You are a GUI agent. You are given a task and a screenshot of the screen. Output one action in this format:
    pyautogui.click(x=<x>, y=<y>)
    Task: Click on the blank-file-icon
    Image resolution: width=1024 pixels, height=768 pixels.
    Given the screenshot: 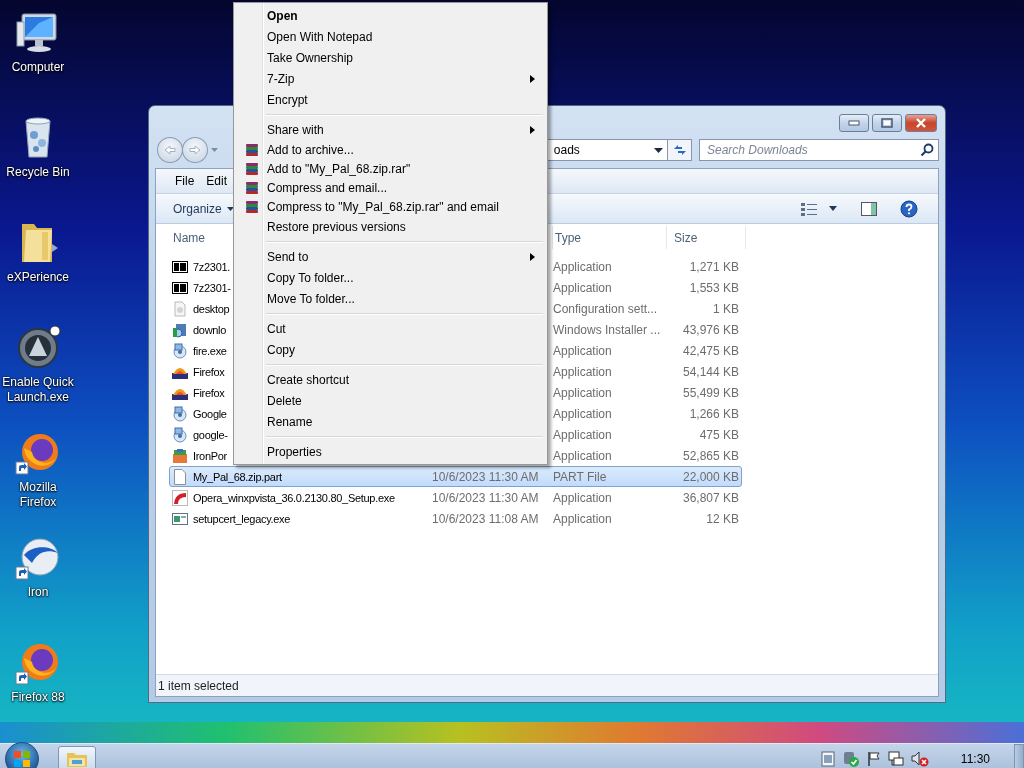 What is the action you would take?
    pyautogui.click(x=180, y=476)
    